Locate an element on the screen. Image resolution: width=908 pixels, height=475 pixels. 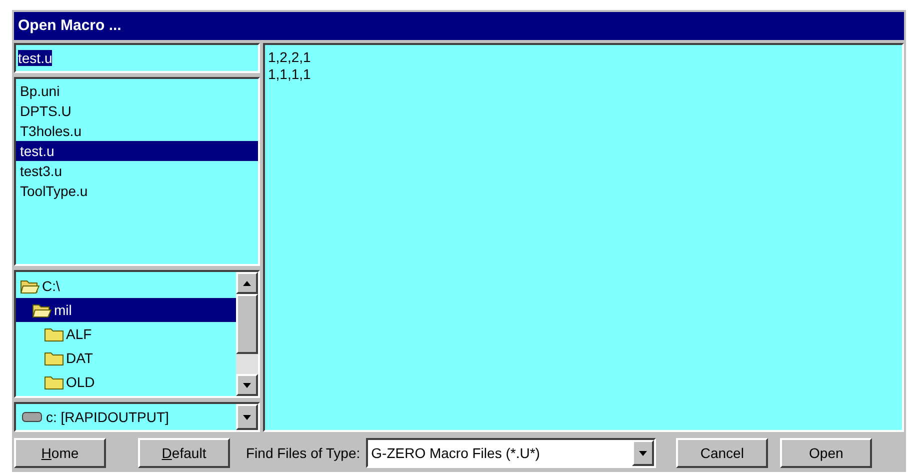
scroll-thumb is located at coordinates (247, 324).